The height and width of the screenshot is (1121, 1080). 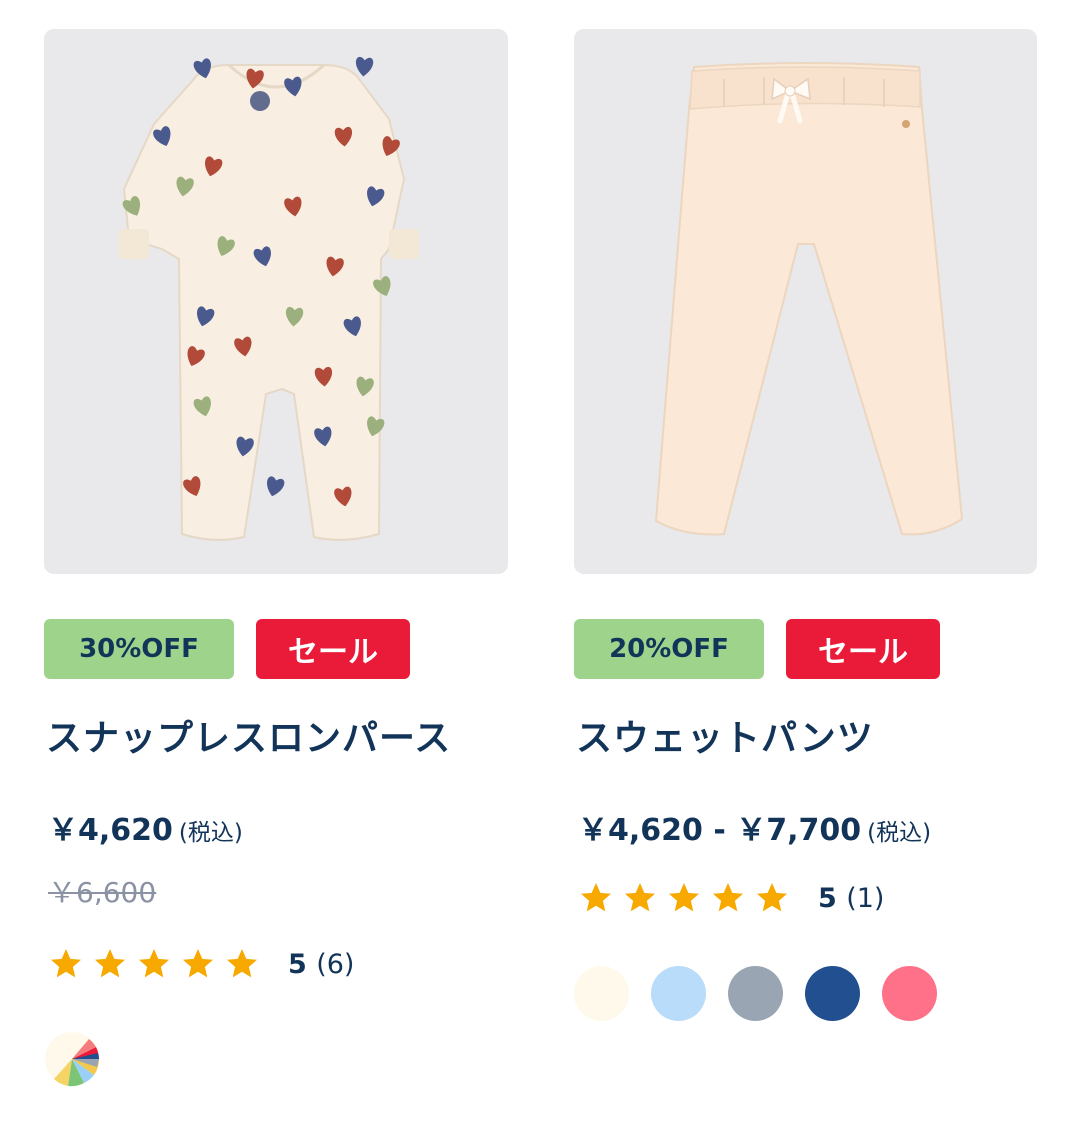 I want to click on product-rating: 5 (1), so click(x=731, y=898).